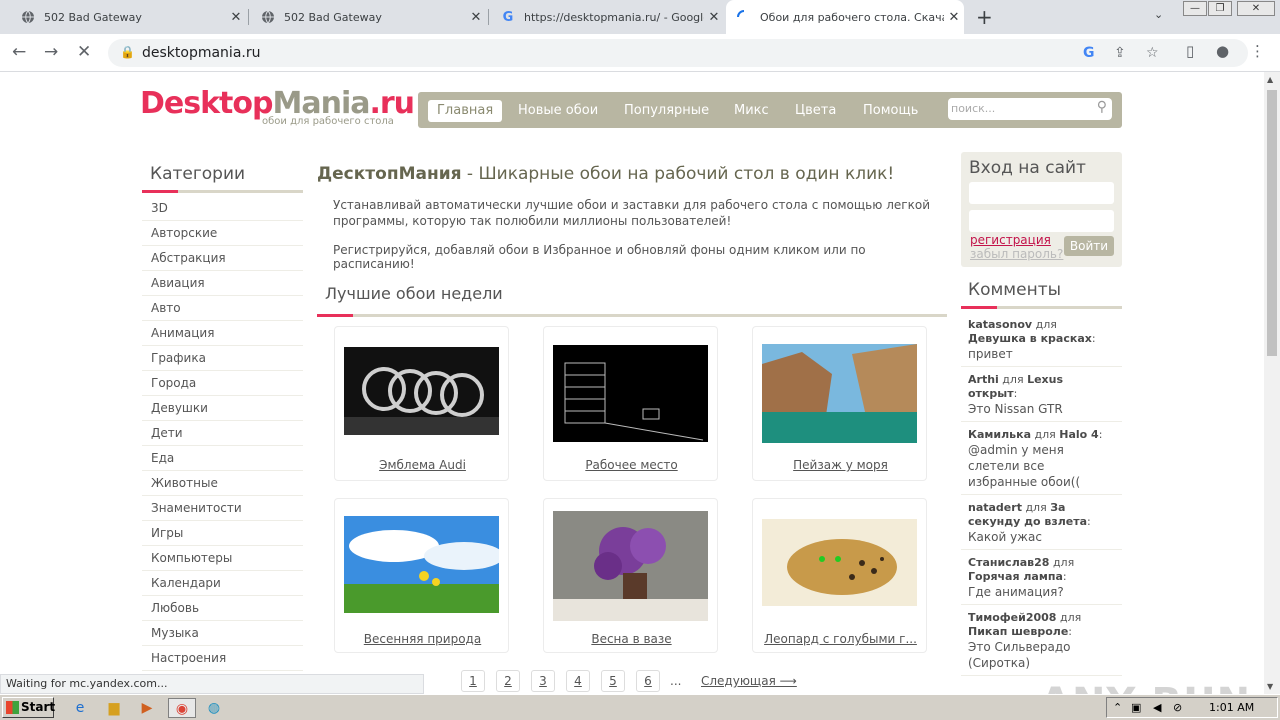 This screenshot has width=1280, height=720. What do you see at coordinates (222, 558) in the screenshot?
I see `category-item: Компьютеры` at bounding box center [222, 558].